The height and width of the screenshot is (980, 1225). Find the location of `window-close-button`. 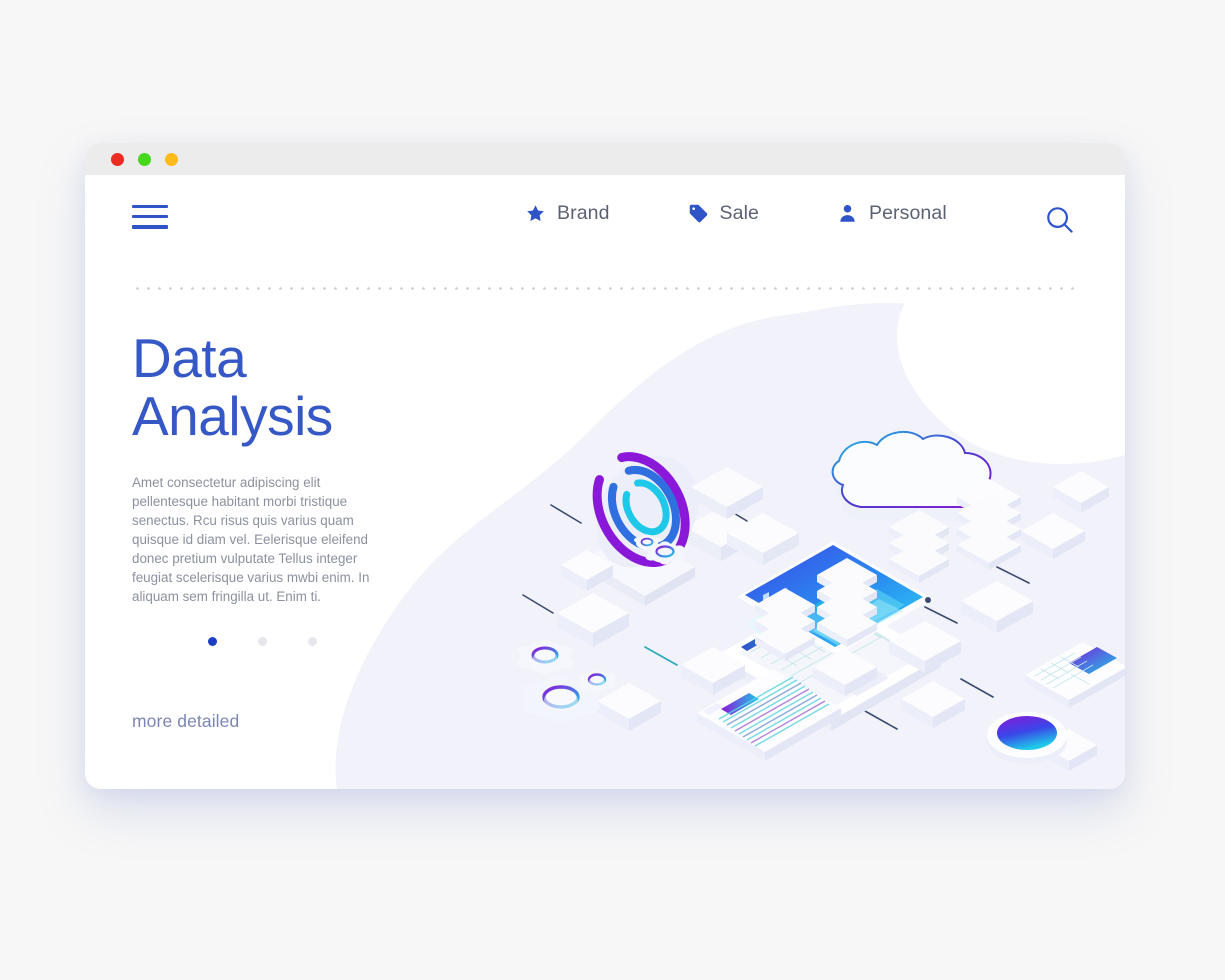

window-close-button is located at coordinates (117, 159).